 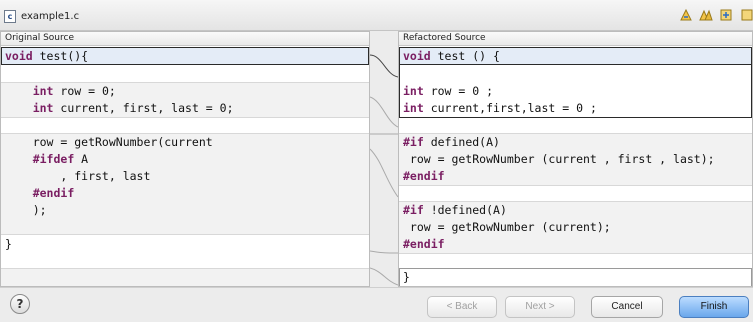 What do you see at coordinates (716, 15) in the screenshot?
I see `compare-toolbar` at bounding box center [716, 15].